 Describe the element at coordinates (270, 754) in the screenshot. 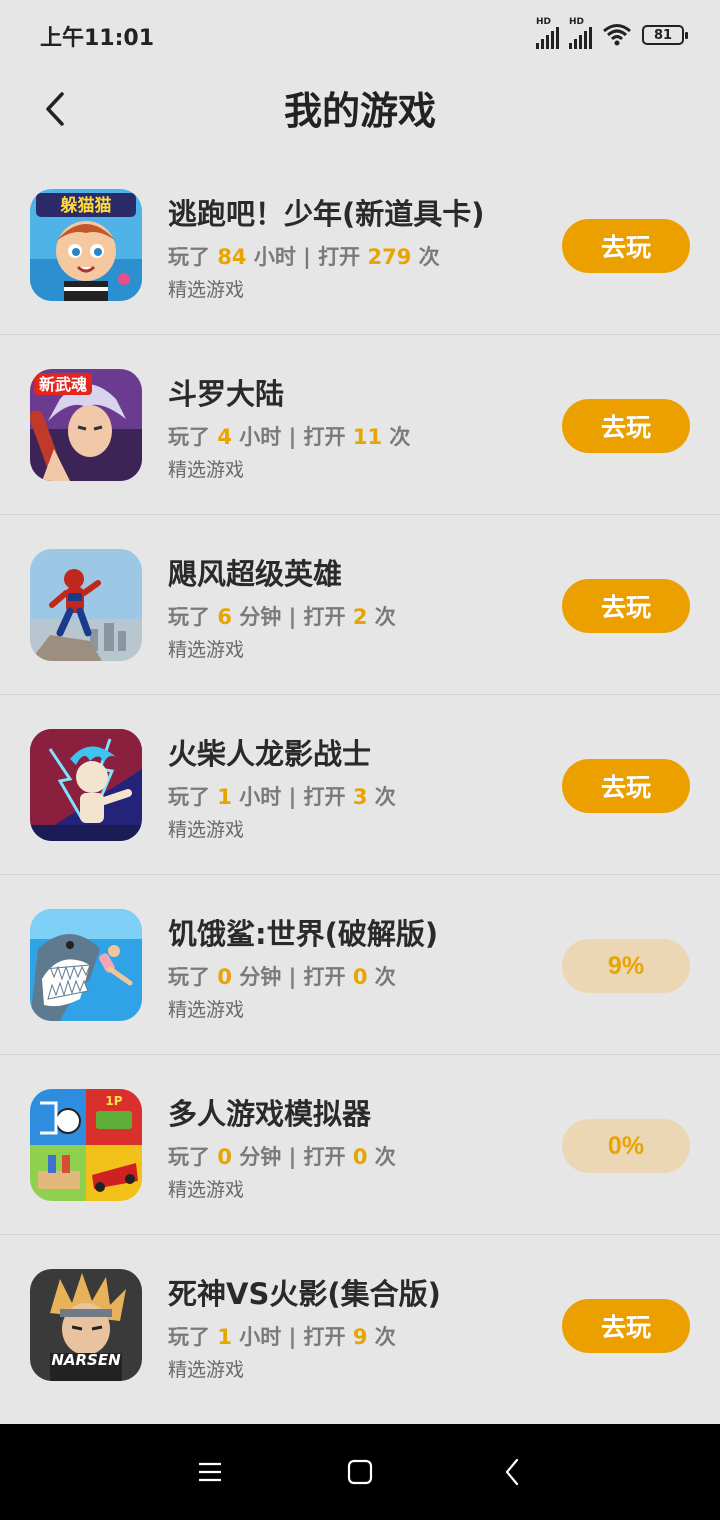

I see `game-name: 火柴人龙影战士` at that location.